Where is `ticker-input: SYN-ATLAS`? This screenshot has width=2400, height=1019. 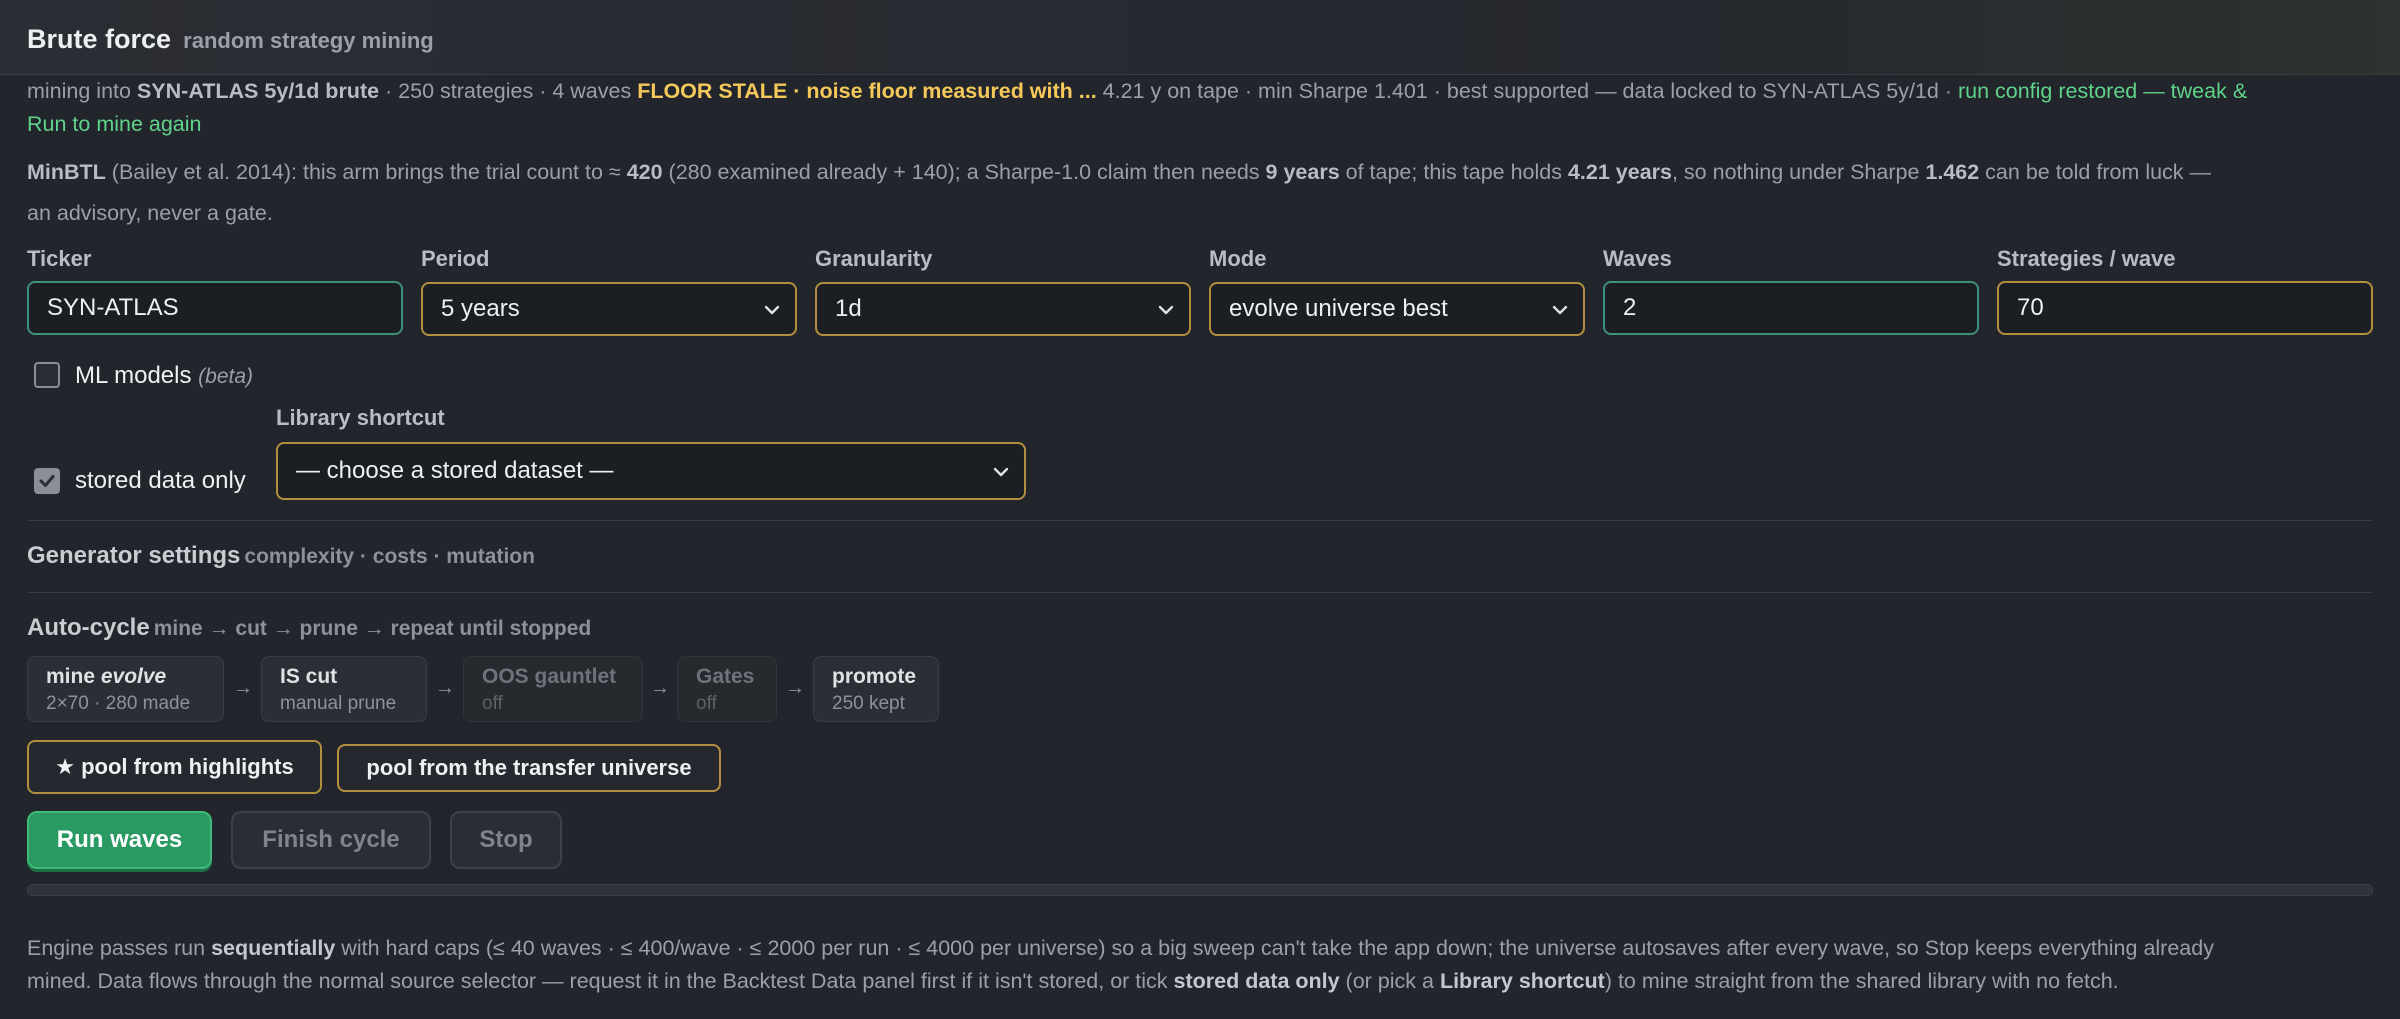 ticker-input: SYN-ATLAS is located at coordinates (215, 308).